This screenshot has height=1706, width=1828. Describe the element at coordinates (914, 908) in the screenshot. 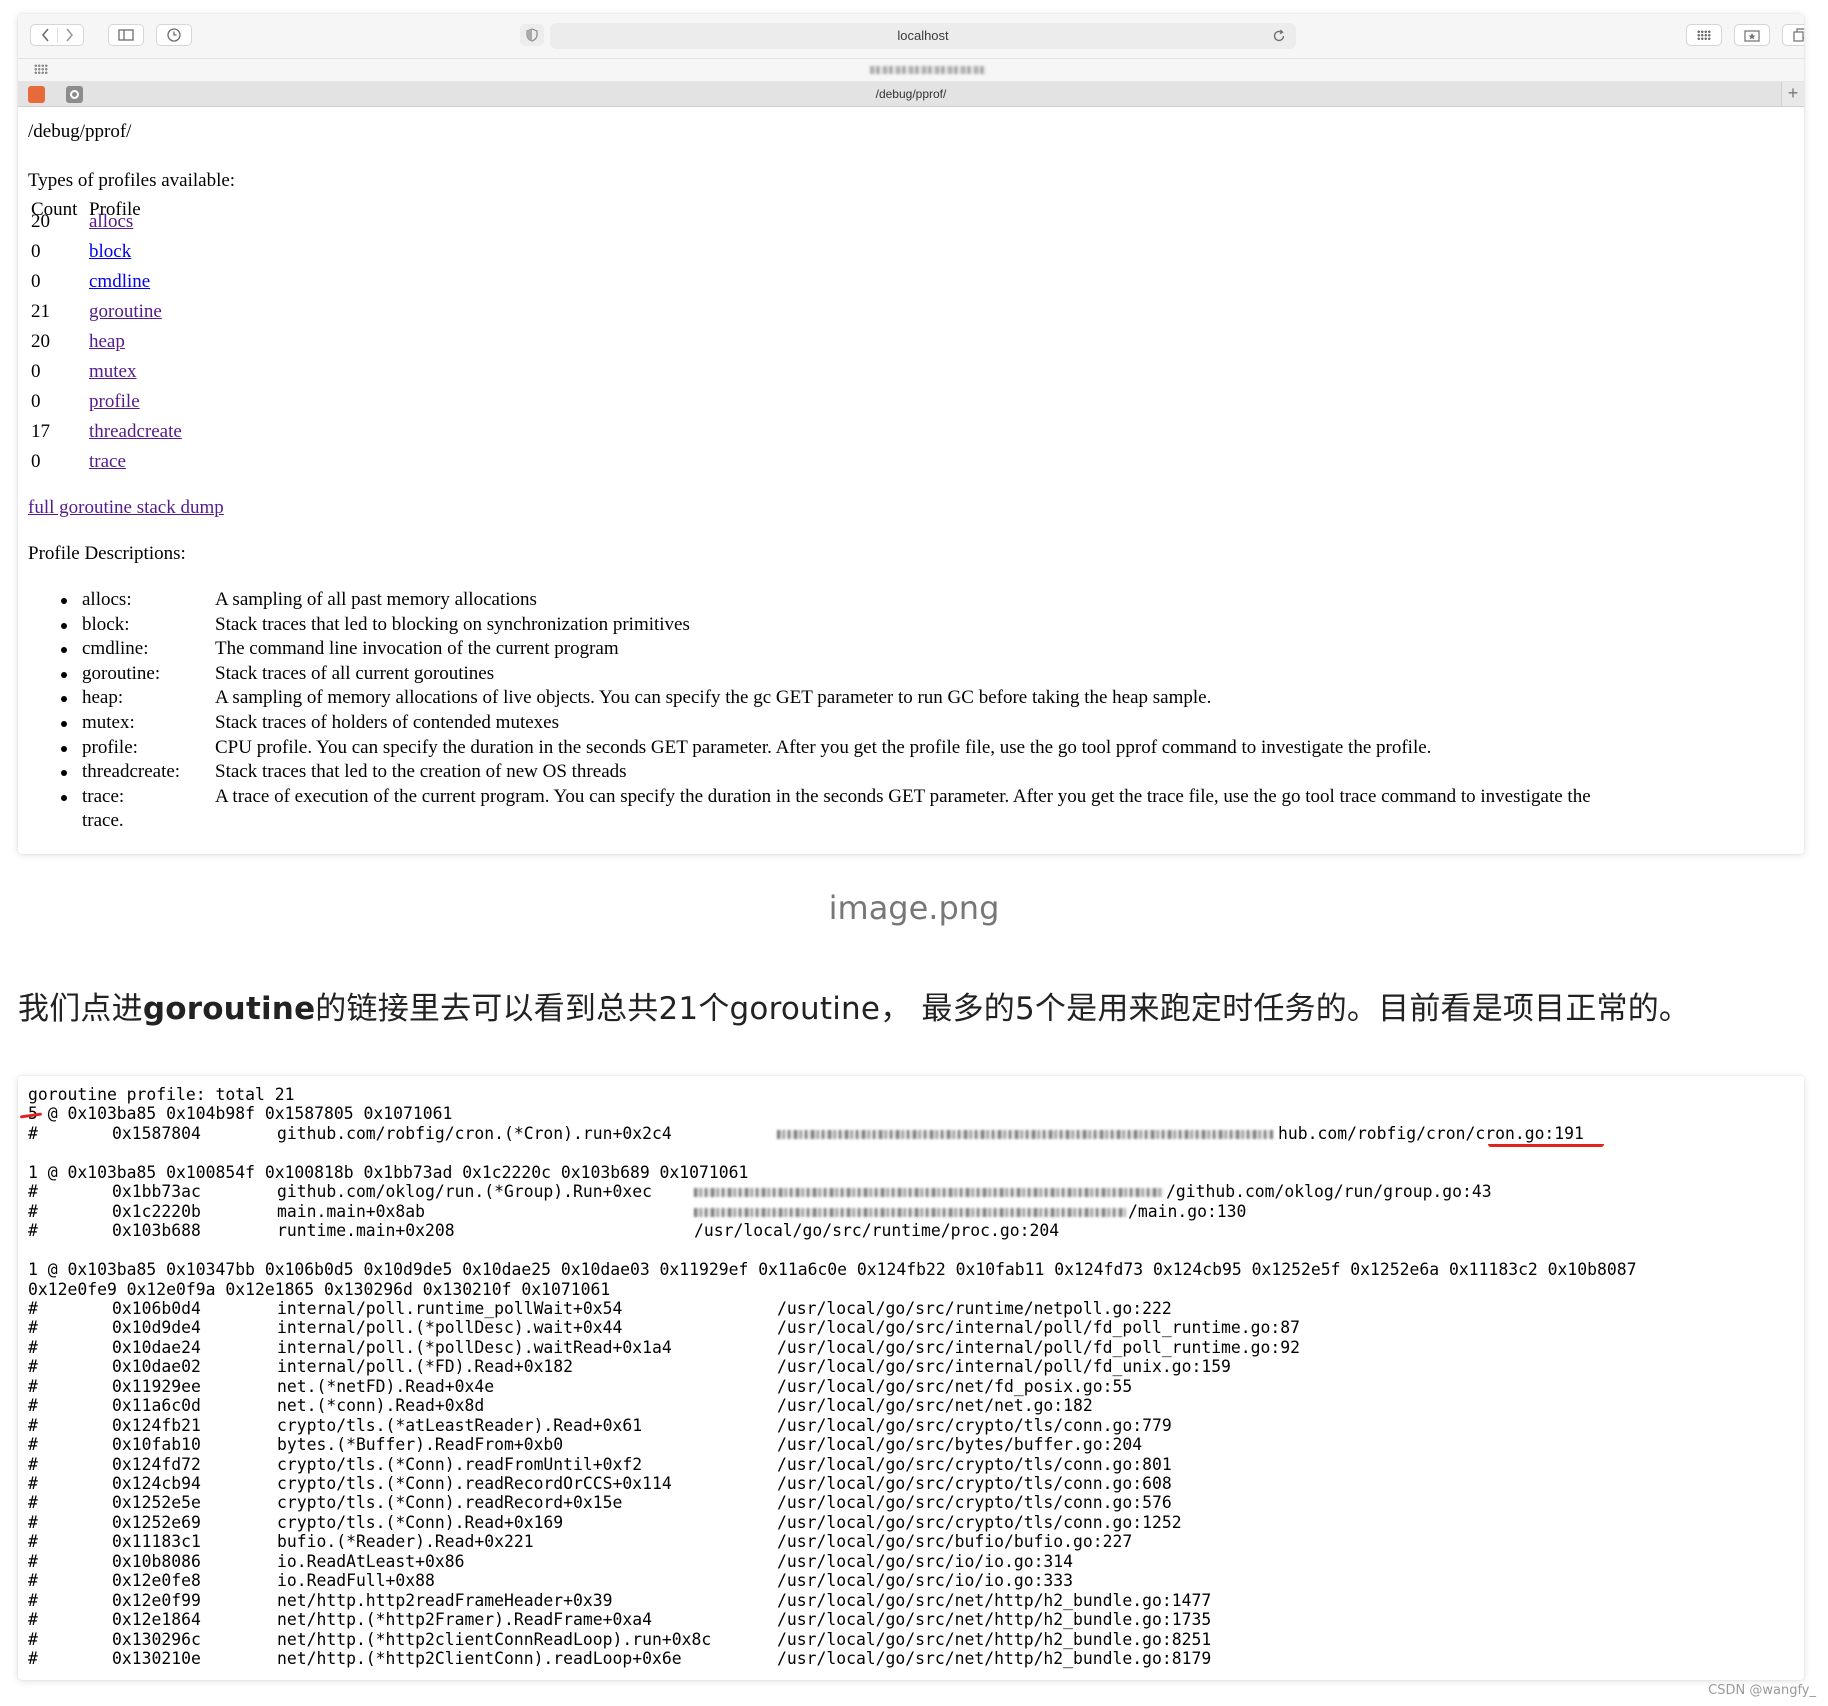

I see `image-caption: image.png` at that location.